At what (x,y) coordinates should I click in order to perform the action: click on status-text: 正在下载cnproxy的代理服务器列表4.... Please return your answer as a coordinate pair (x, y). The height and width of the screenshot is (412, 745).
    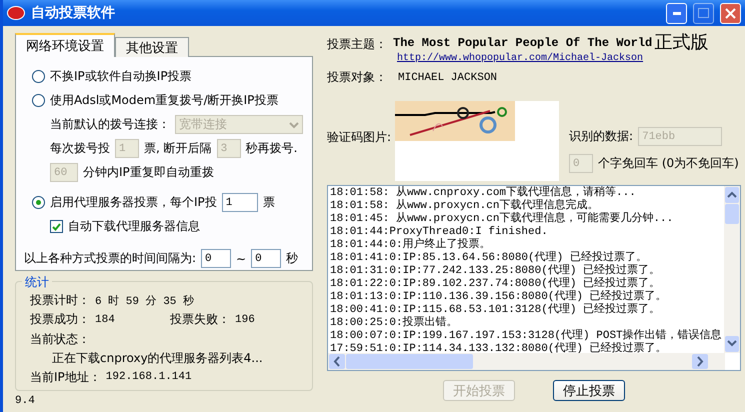
    Looking at the image, I should click on (157, 358).